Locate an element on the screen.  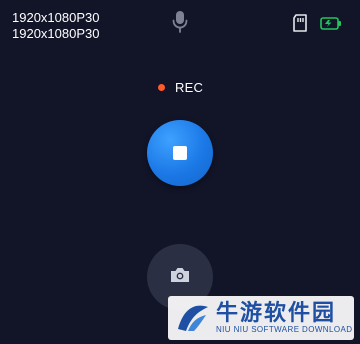
watermark-title: 牛游软件园 is located at coordinates (276, 312).